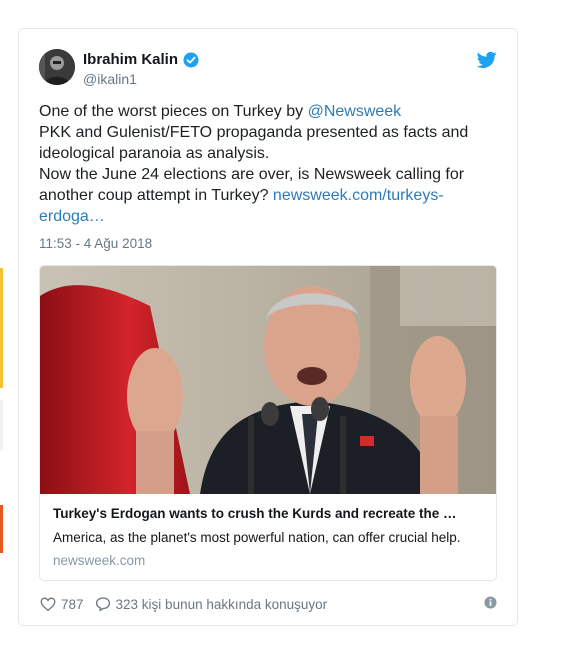  I want to click on author-name-row: Ibrahim Kalin, so click(141, 59).